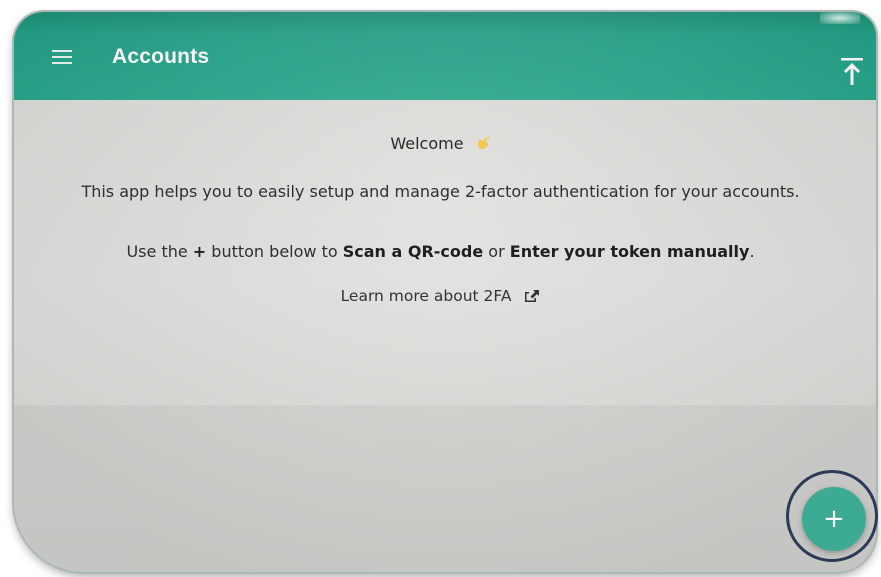 The image size is (881, 577). What do you see at coordinates (199, 251) in the screenshot?
I see `instruction-plus: +` at bounding box center [199, 251].